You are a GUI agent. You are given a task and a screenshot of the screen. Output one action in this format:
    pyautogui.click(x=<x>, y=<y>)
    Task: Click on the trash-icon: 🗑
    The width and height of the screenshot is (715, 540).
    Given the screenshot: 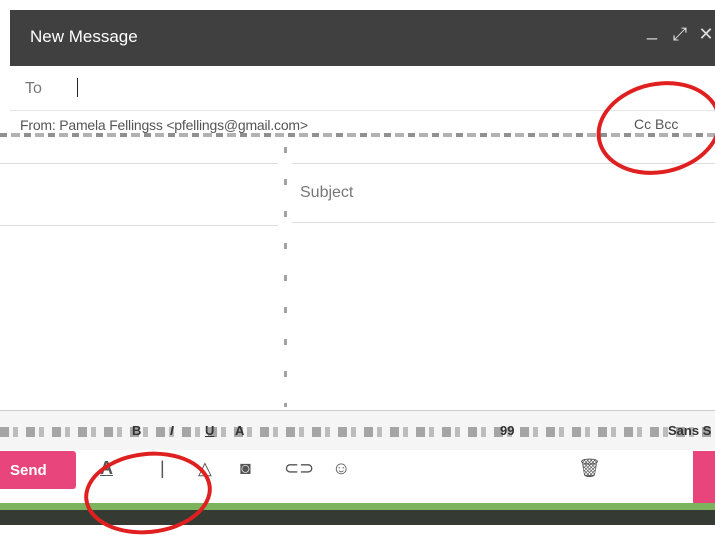 What is the action you would take?
    pyautogui.click(x=589, y=468)
    